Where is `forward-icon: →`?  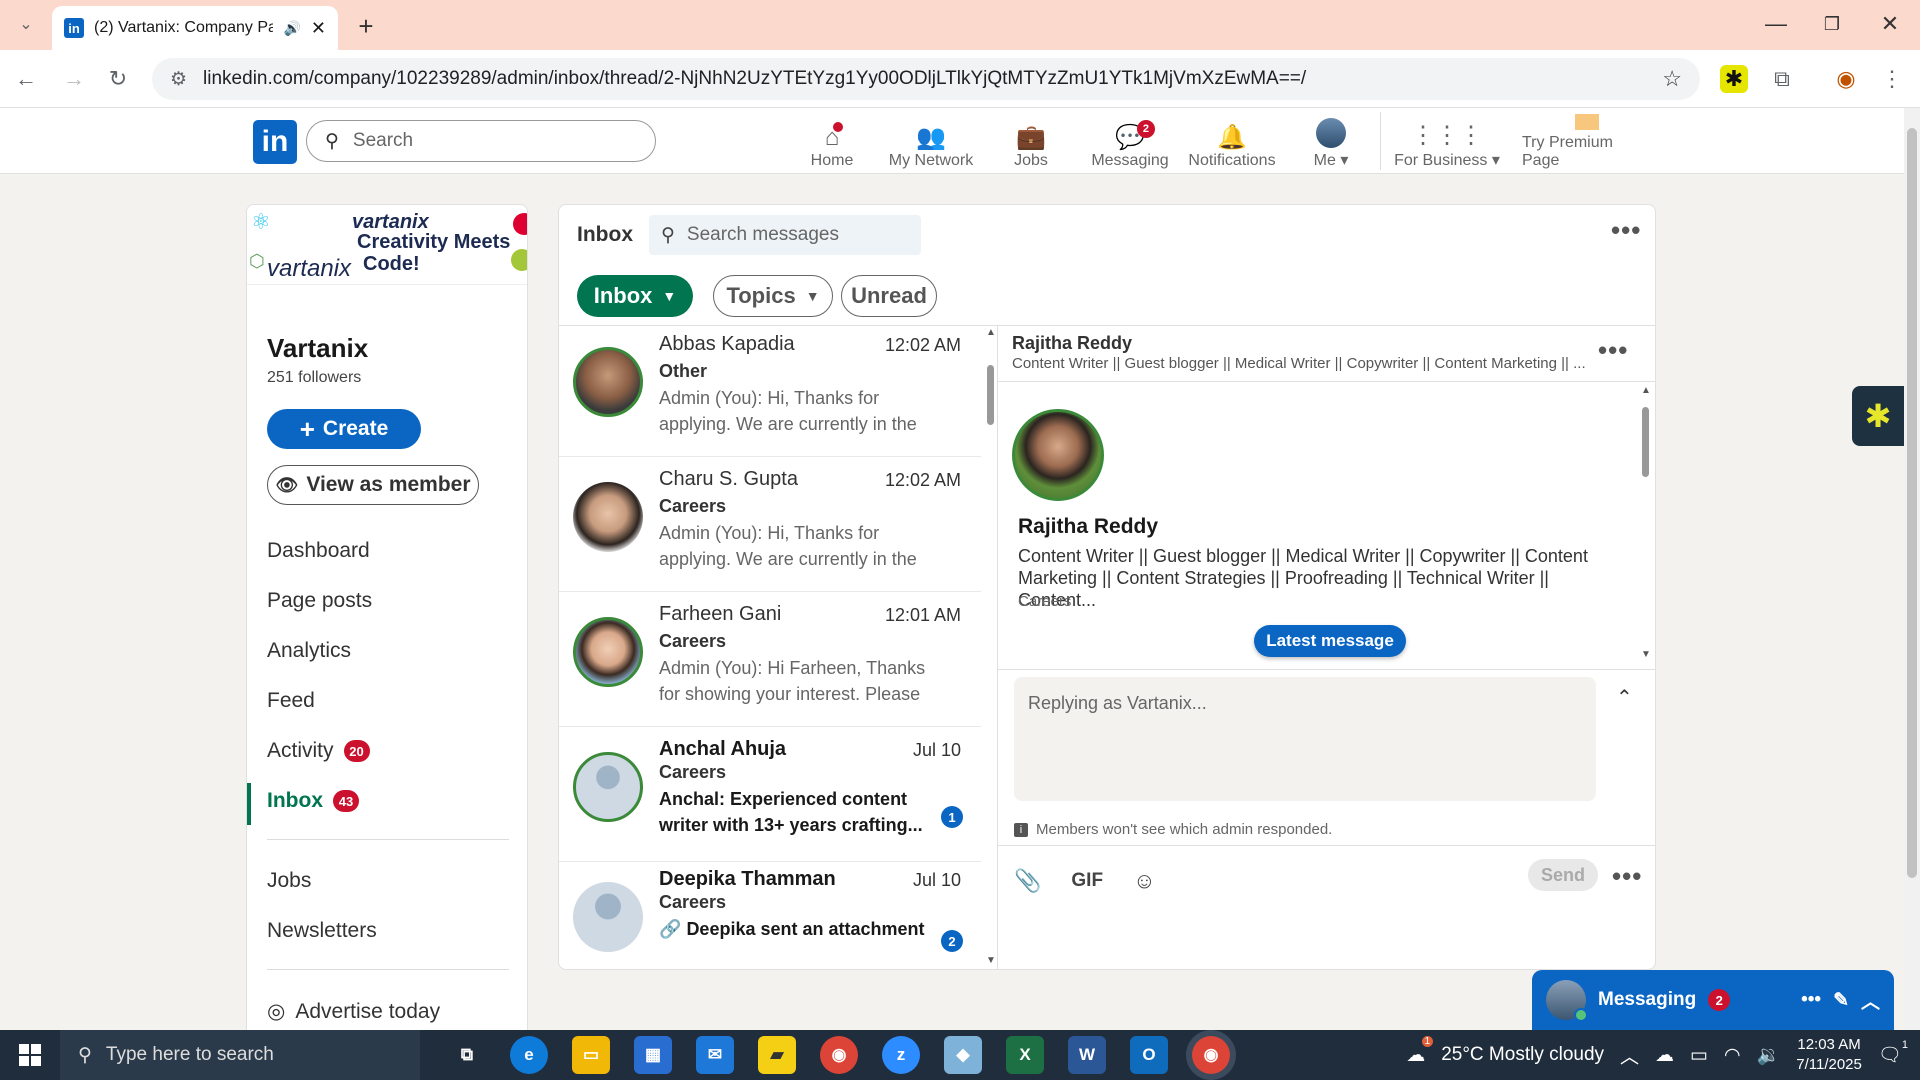 forward-icon: → is located at coordinates (74, 79).